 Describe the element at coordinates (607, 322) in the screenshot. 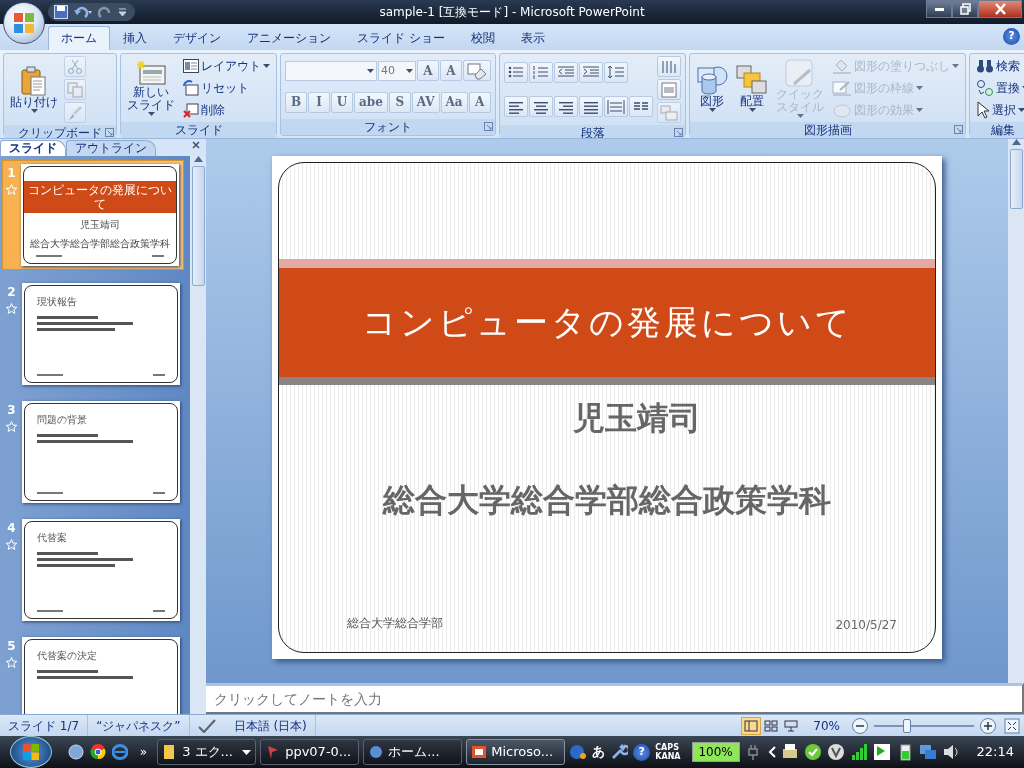

I see `slide-title: コンピュータの発展について` at that location.